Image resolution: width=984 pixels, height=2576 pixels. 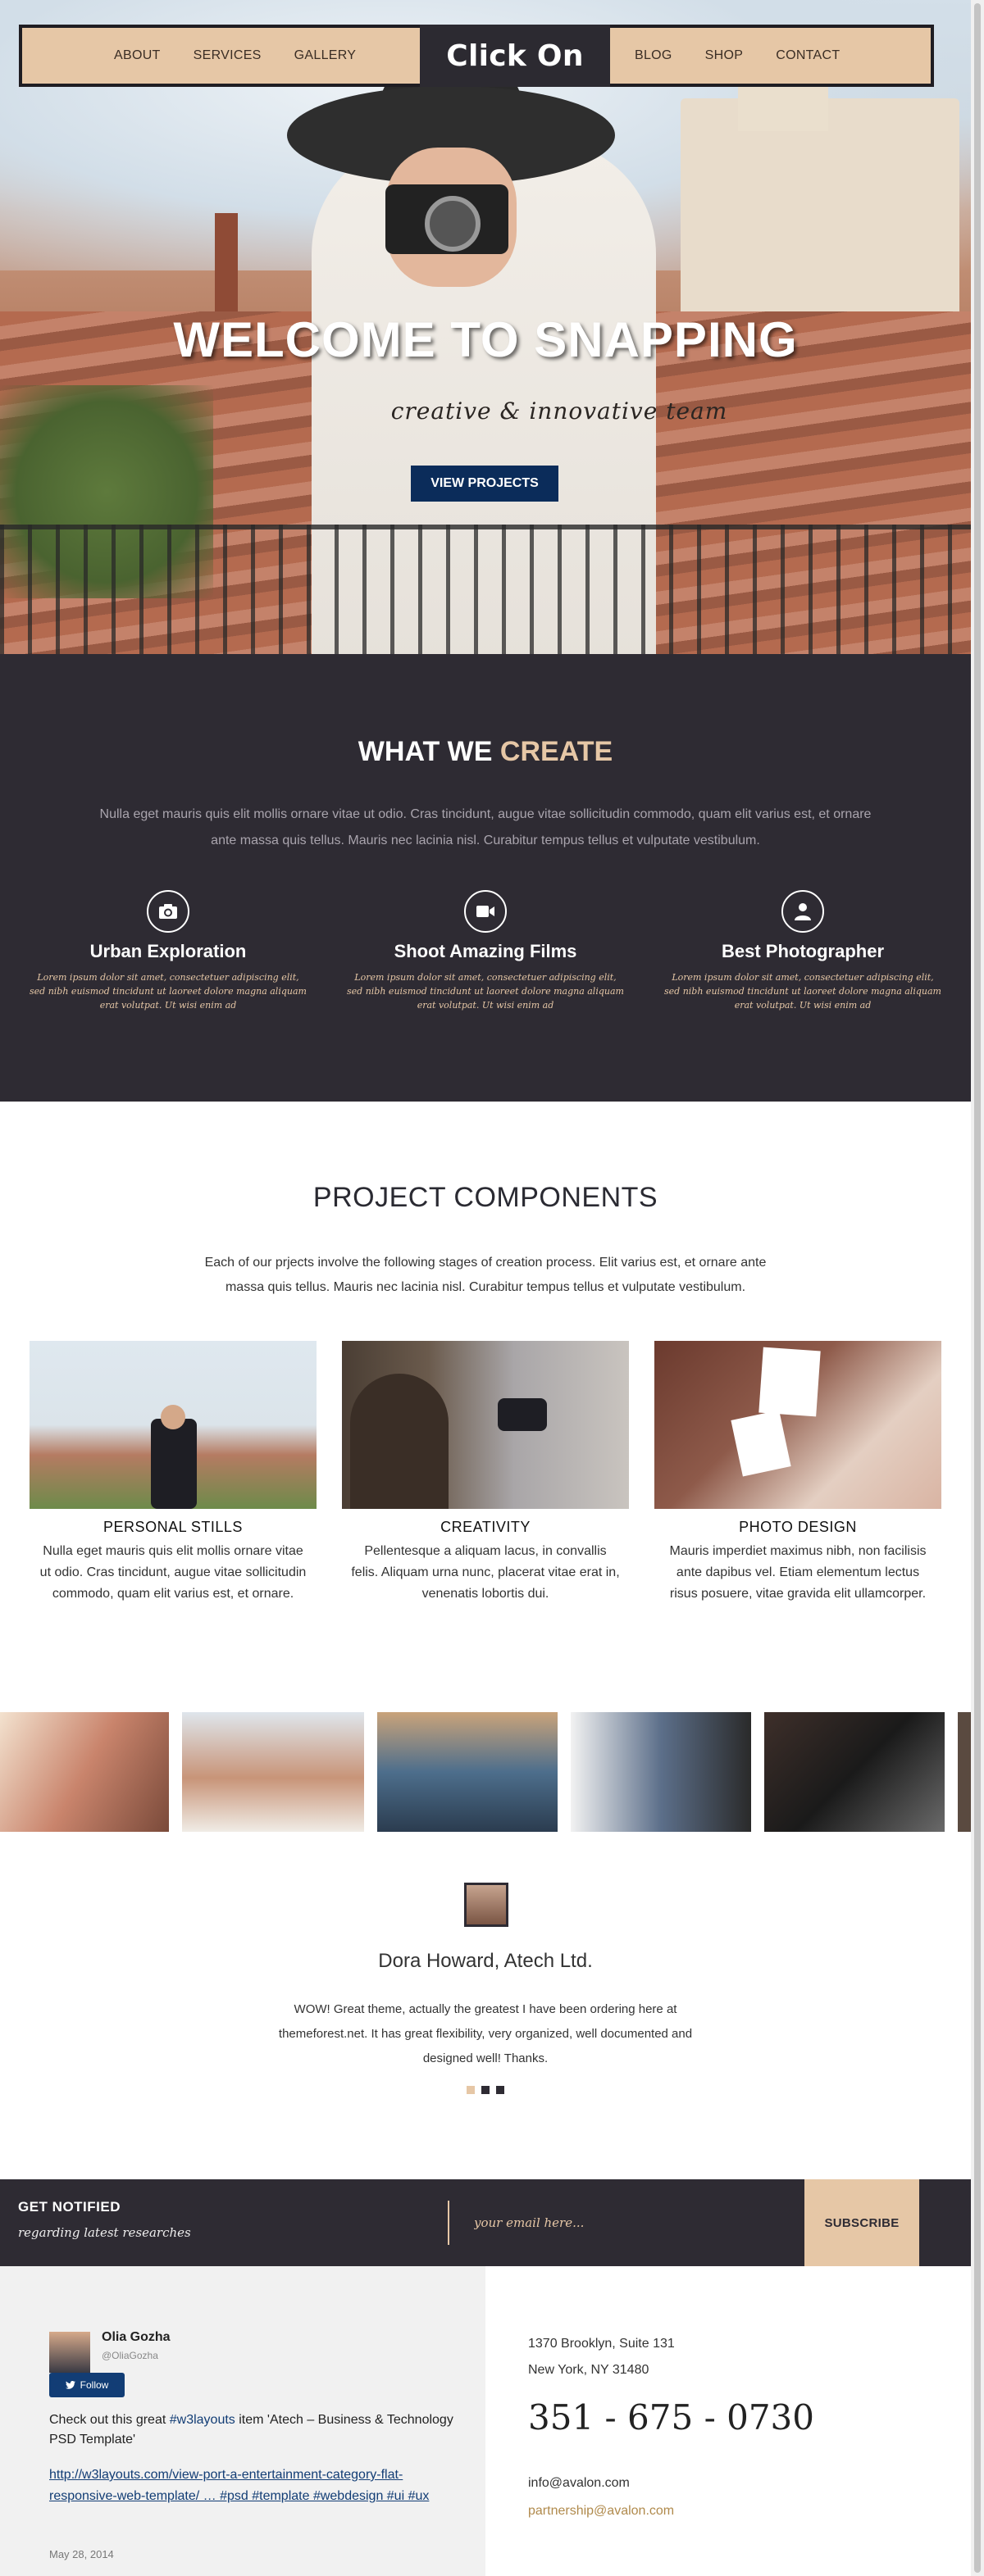 What do you see at coordinates (94, 2385) in the screenshot?
I see `follow-label: Follow` at bounding box center [94, 2385].